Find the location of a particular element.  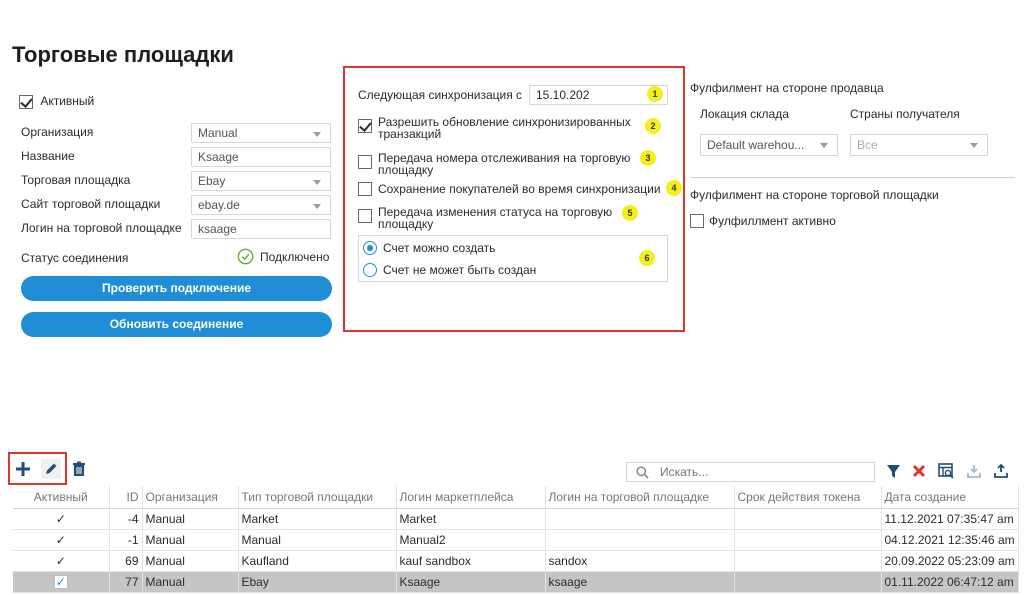

import-button is located at coordinates (974, 471).